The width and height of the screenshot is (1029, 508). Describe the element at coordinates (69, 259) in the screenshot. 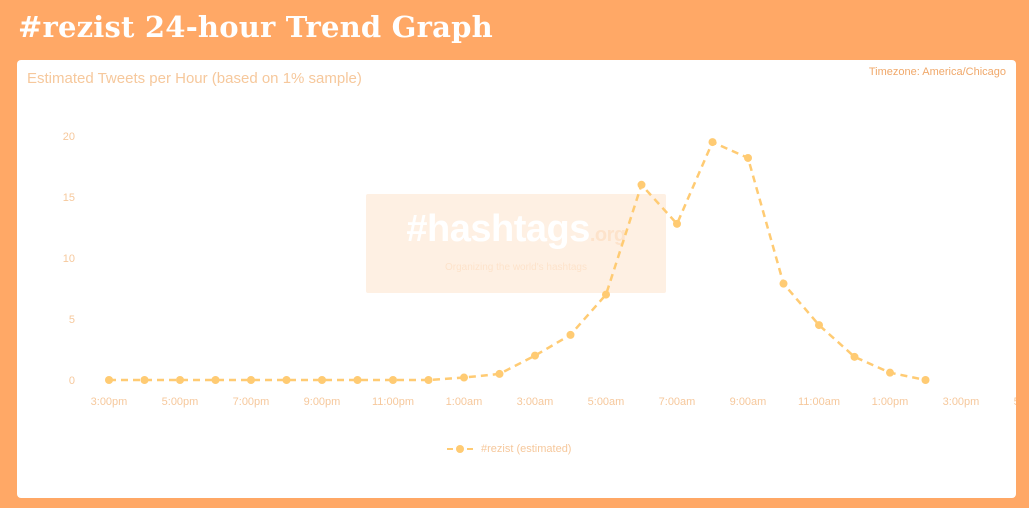

I see `y-tick-label: 10` at that location.